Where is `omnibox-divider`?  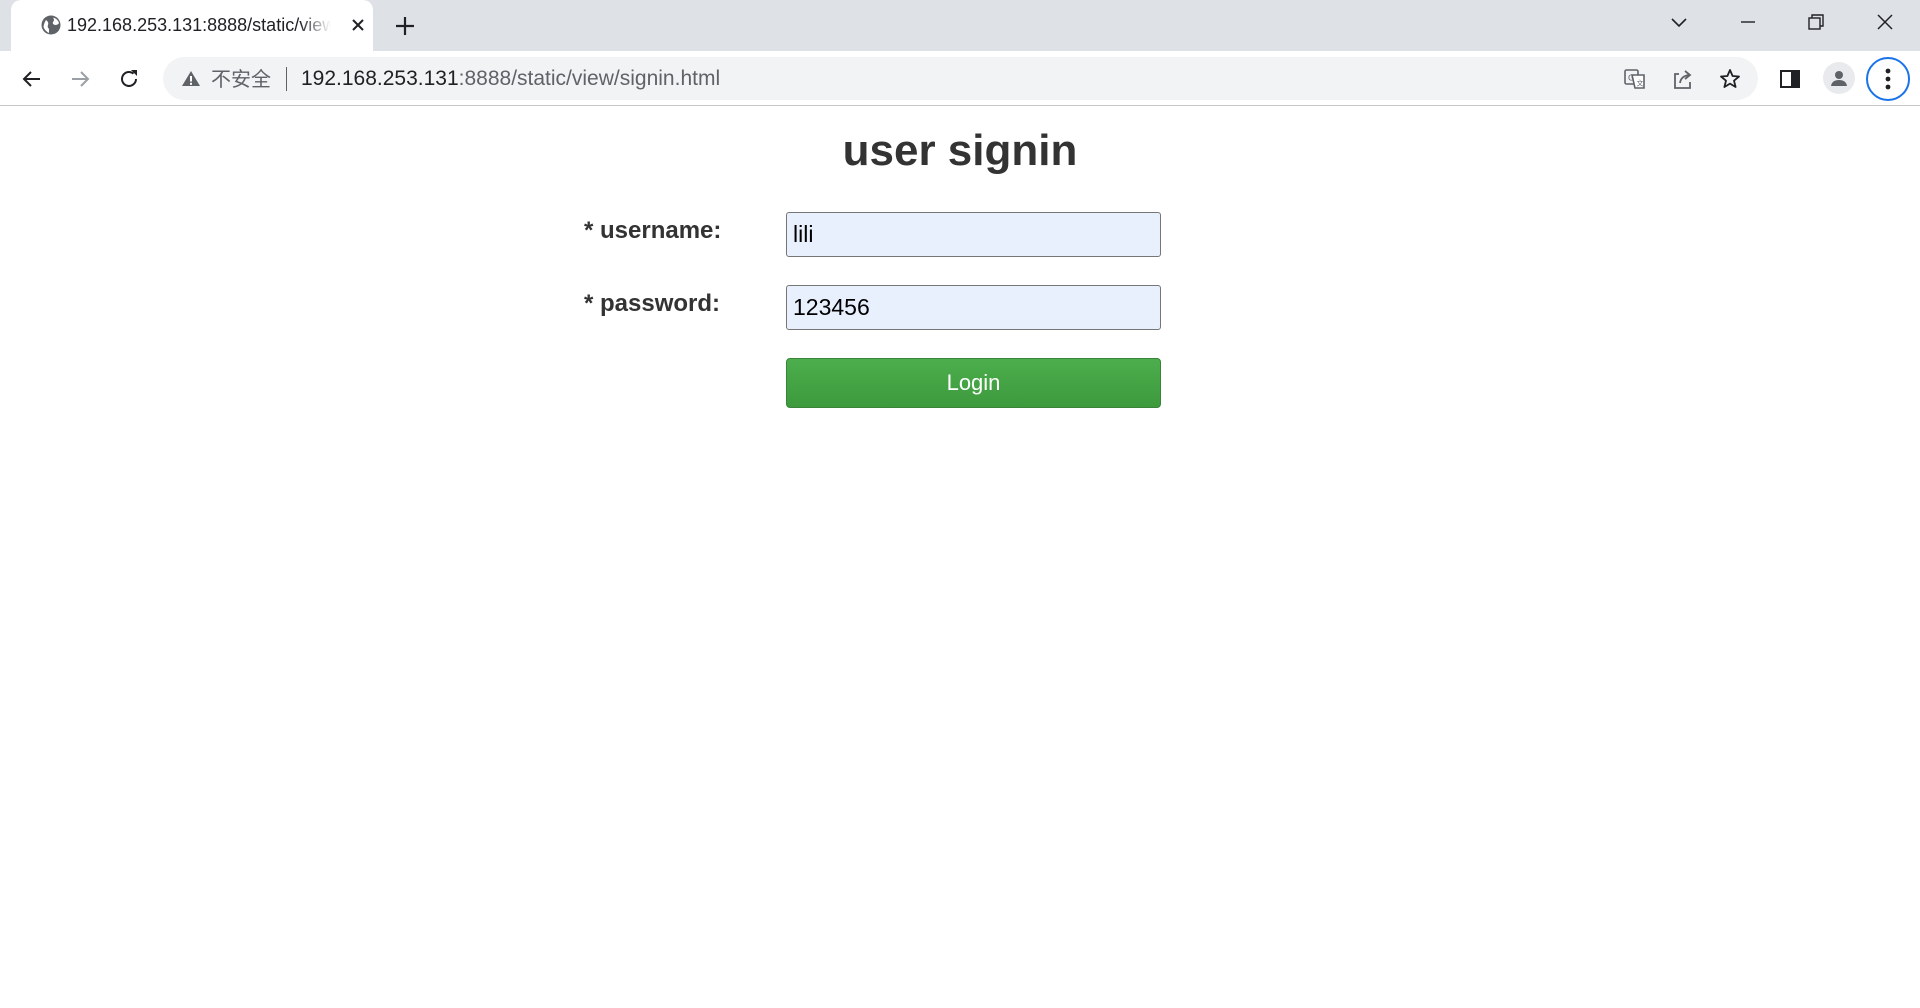 omnibox-divider is located at coordinates (286, 79).